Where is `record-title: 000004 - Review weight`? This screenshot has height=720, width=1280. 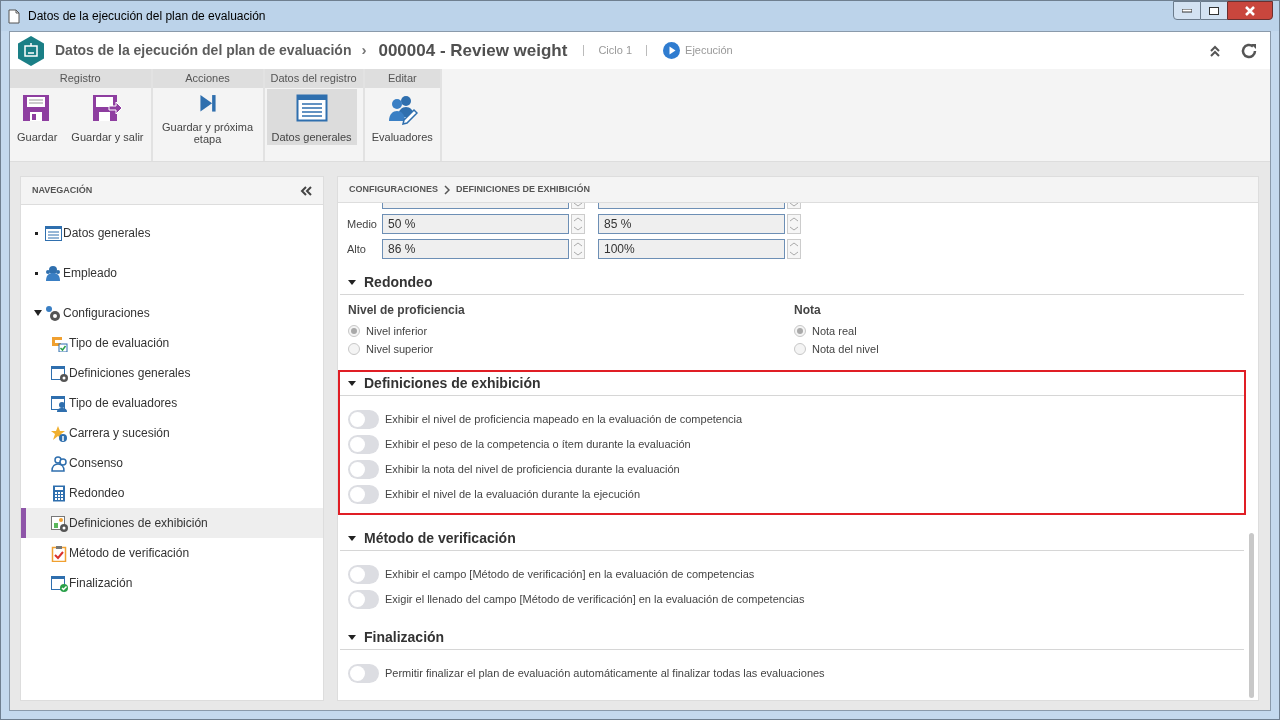
record-title: 000004 - Review weight is located at coordinates (473, 50).